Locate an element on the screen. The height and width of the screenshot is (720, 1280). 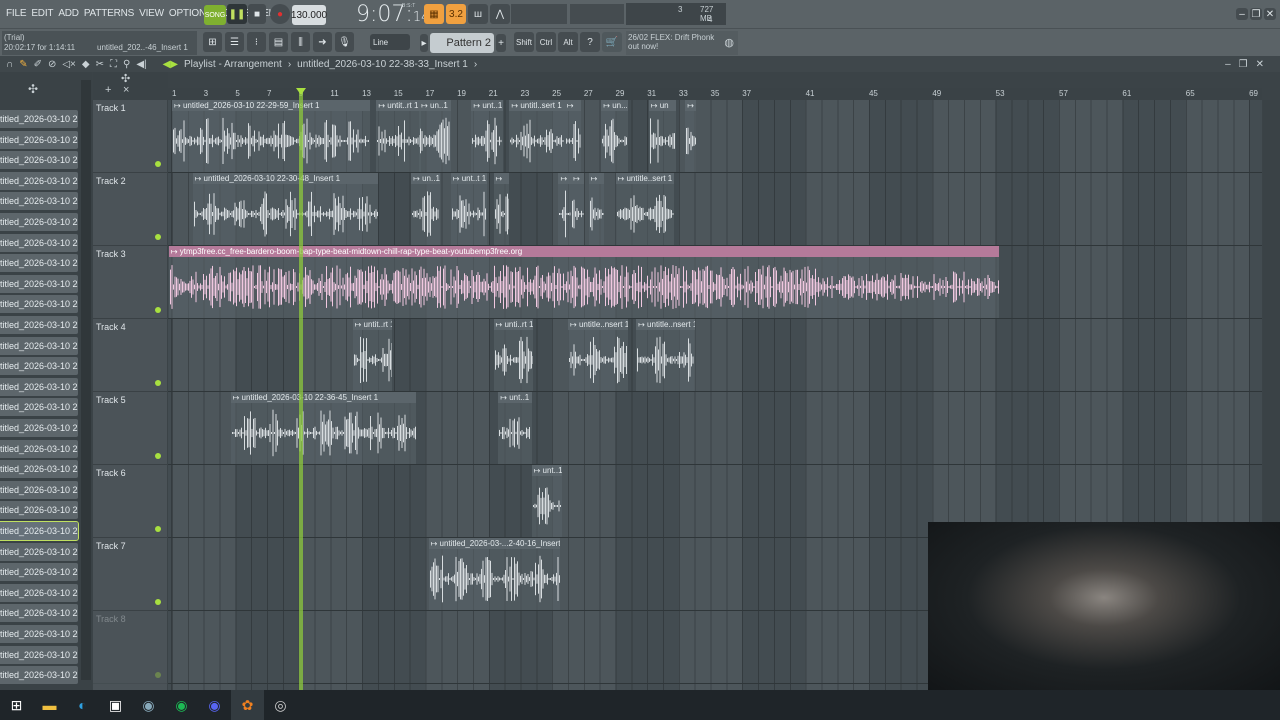
time-unit-label: B:S:T is located at coordinates (409, 6).